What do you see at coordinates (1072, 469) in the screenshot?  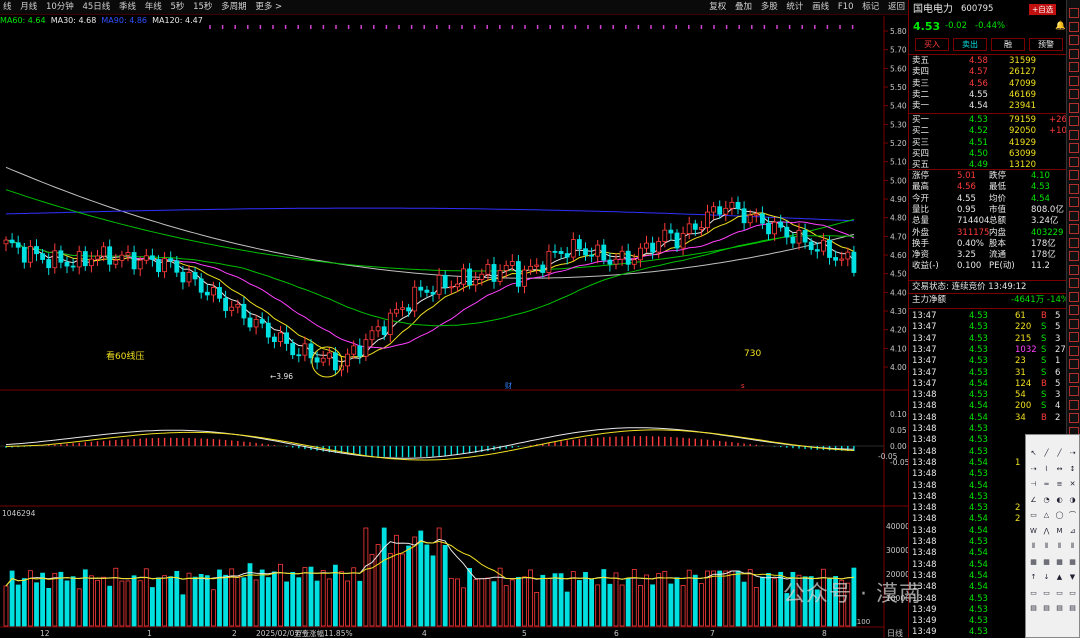 I see `draw-tool-icon: ↕` at bounding box center [1072, 469].